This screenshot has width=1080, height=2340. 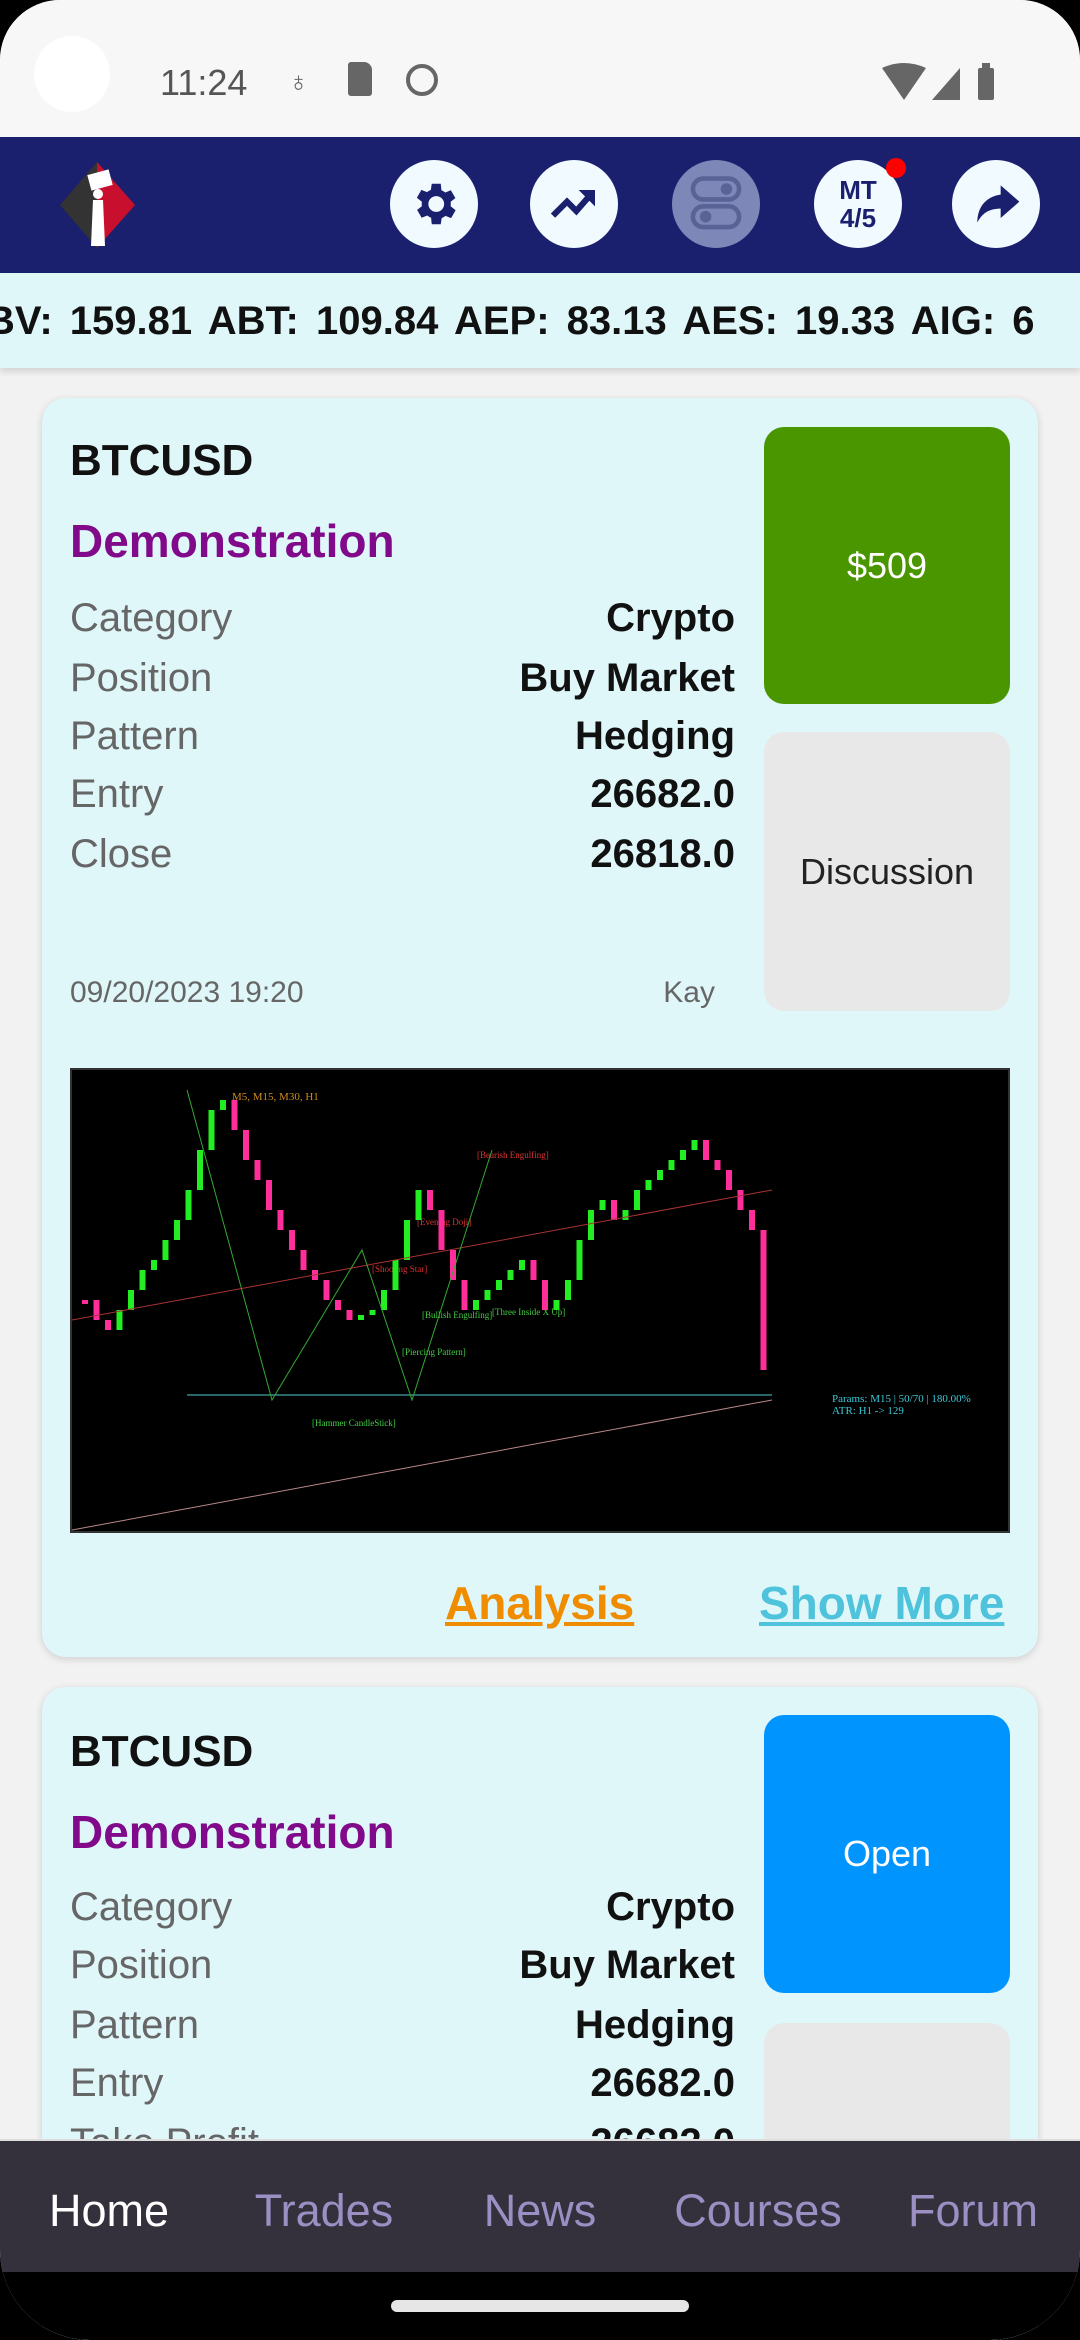 What do you see at coordinates (72, 74) in the screenshot?
I see `camera-cutout` at bounding box center [72, 74].